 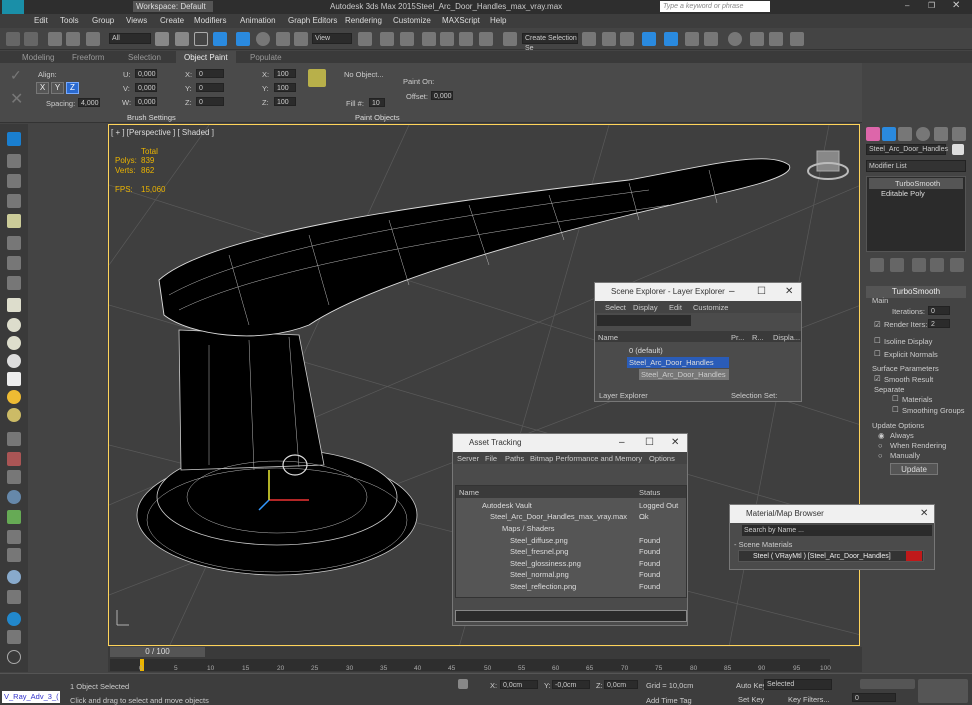 What do you see at coordinates (162, 132) in the screenshot?
I see `viewport-label: [ + ] [Perspective ] [ Shaded ]` at bounding box center [162, 132].